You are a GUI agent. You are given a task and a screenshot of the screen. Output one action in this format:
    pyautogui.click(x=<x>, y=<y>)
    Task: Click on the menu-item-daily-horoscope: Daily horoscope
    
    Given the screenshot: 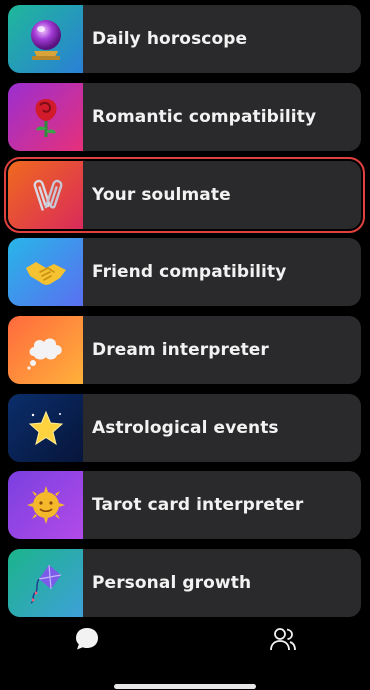 What is the action you would take?
    pyautogui.click(x=184, y=39)
    